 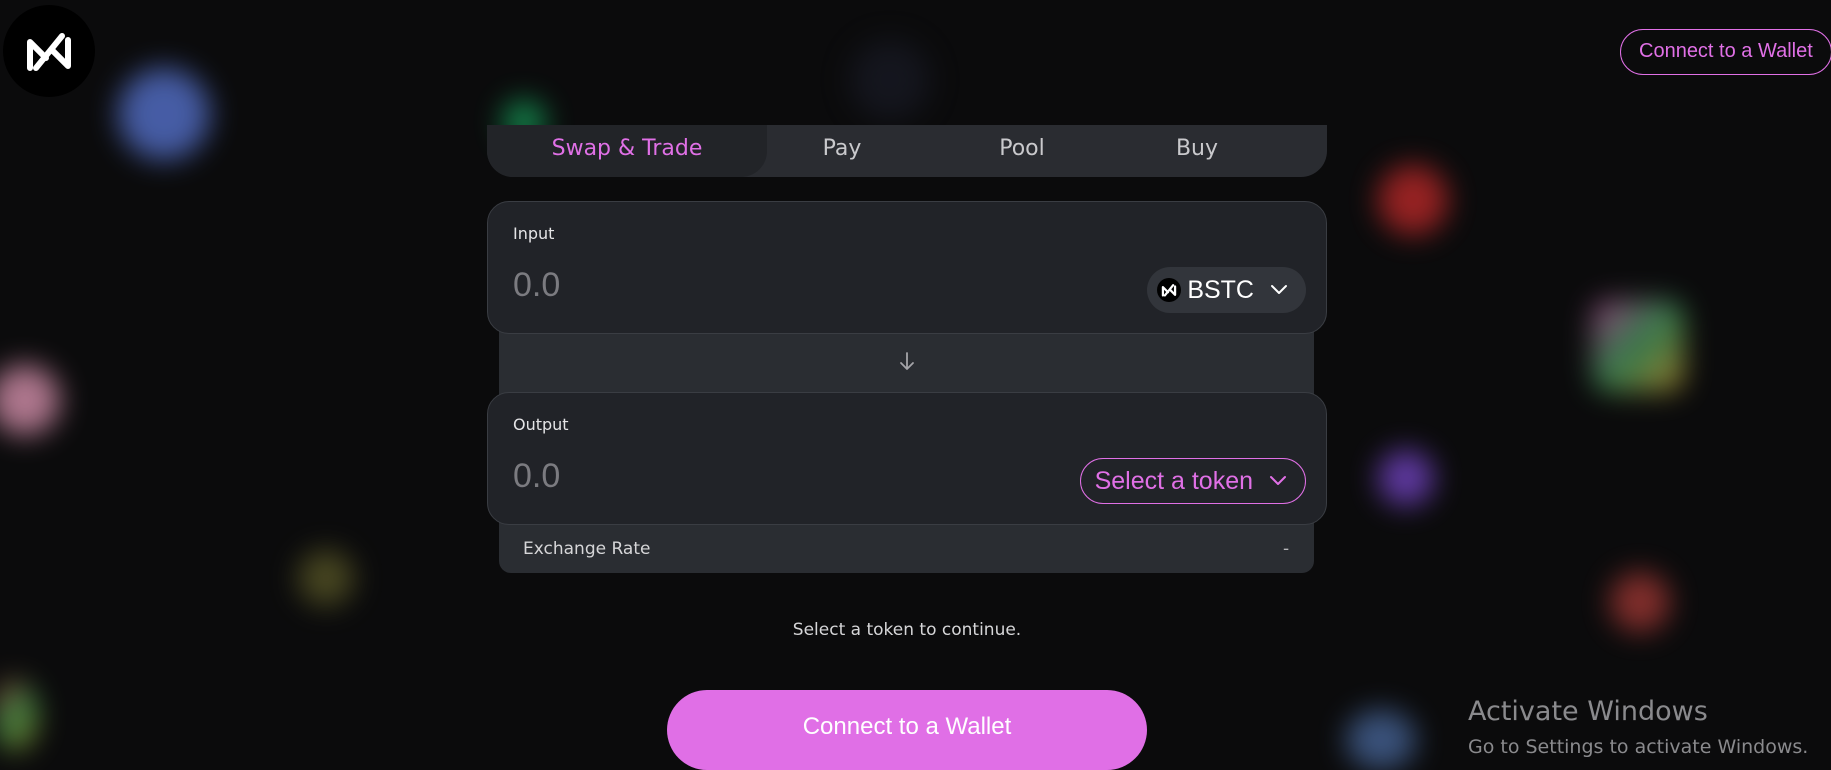 What do you see at coordinates (536, 476) in the screenshot?
I see `output-amount-field: 0.0` at bounding box center [536, 476].